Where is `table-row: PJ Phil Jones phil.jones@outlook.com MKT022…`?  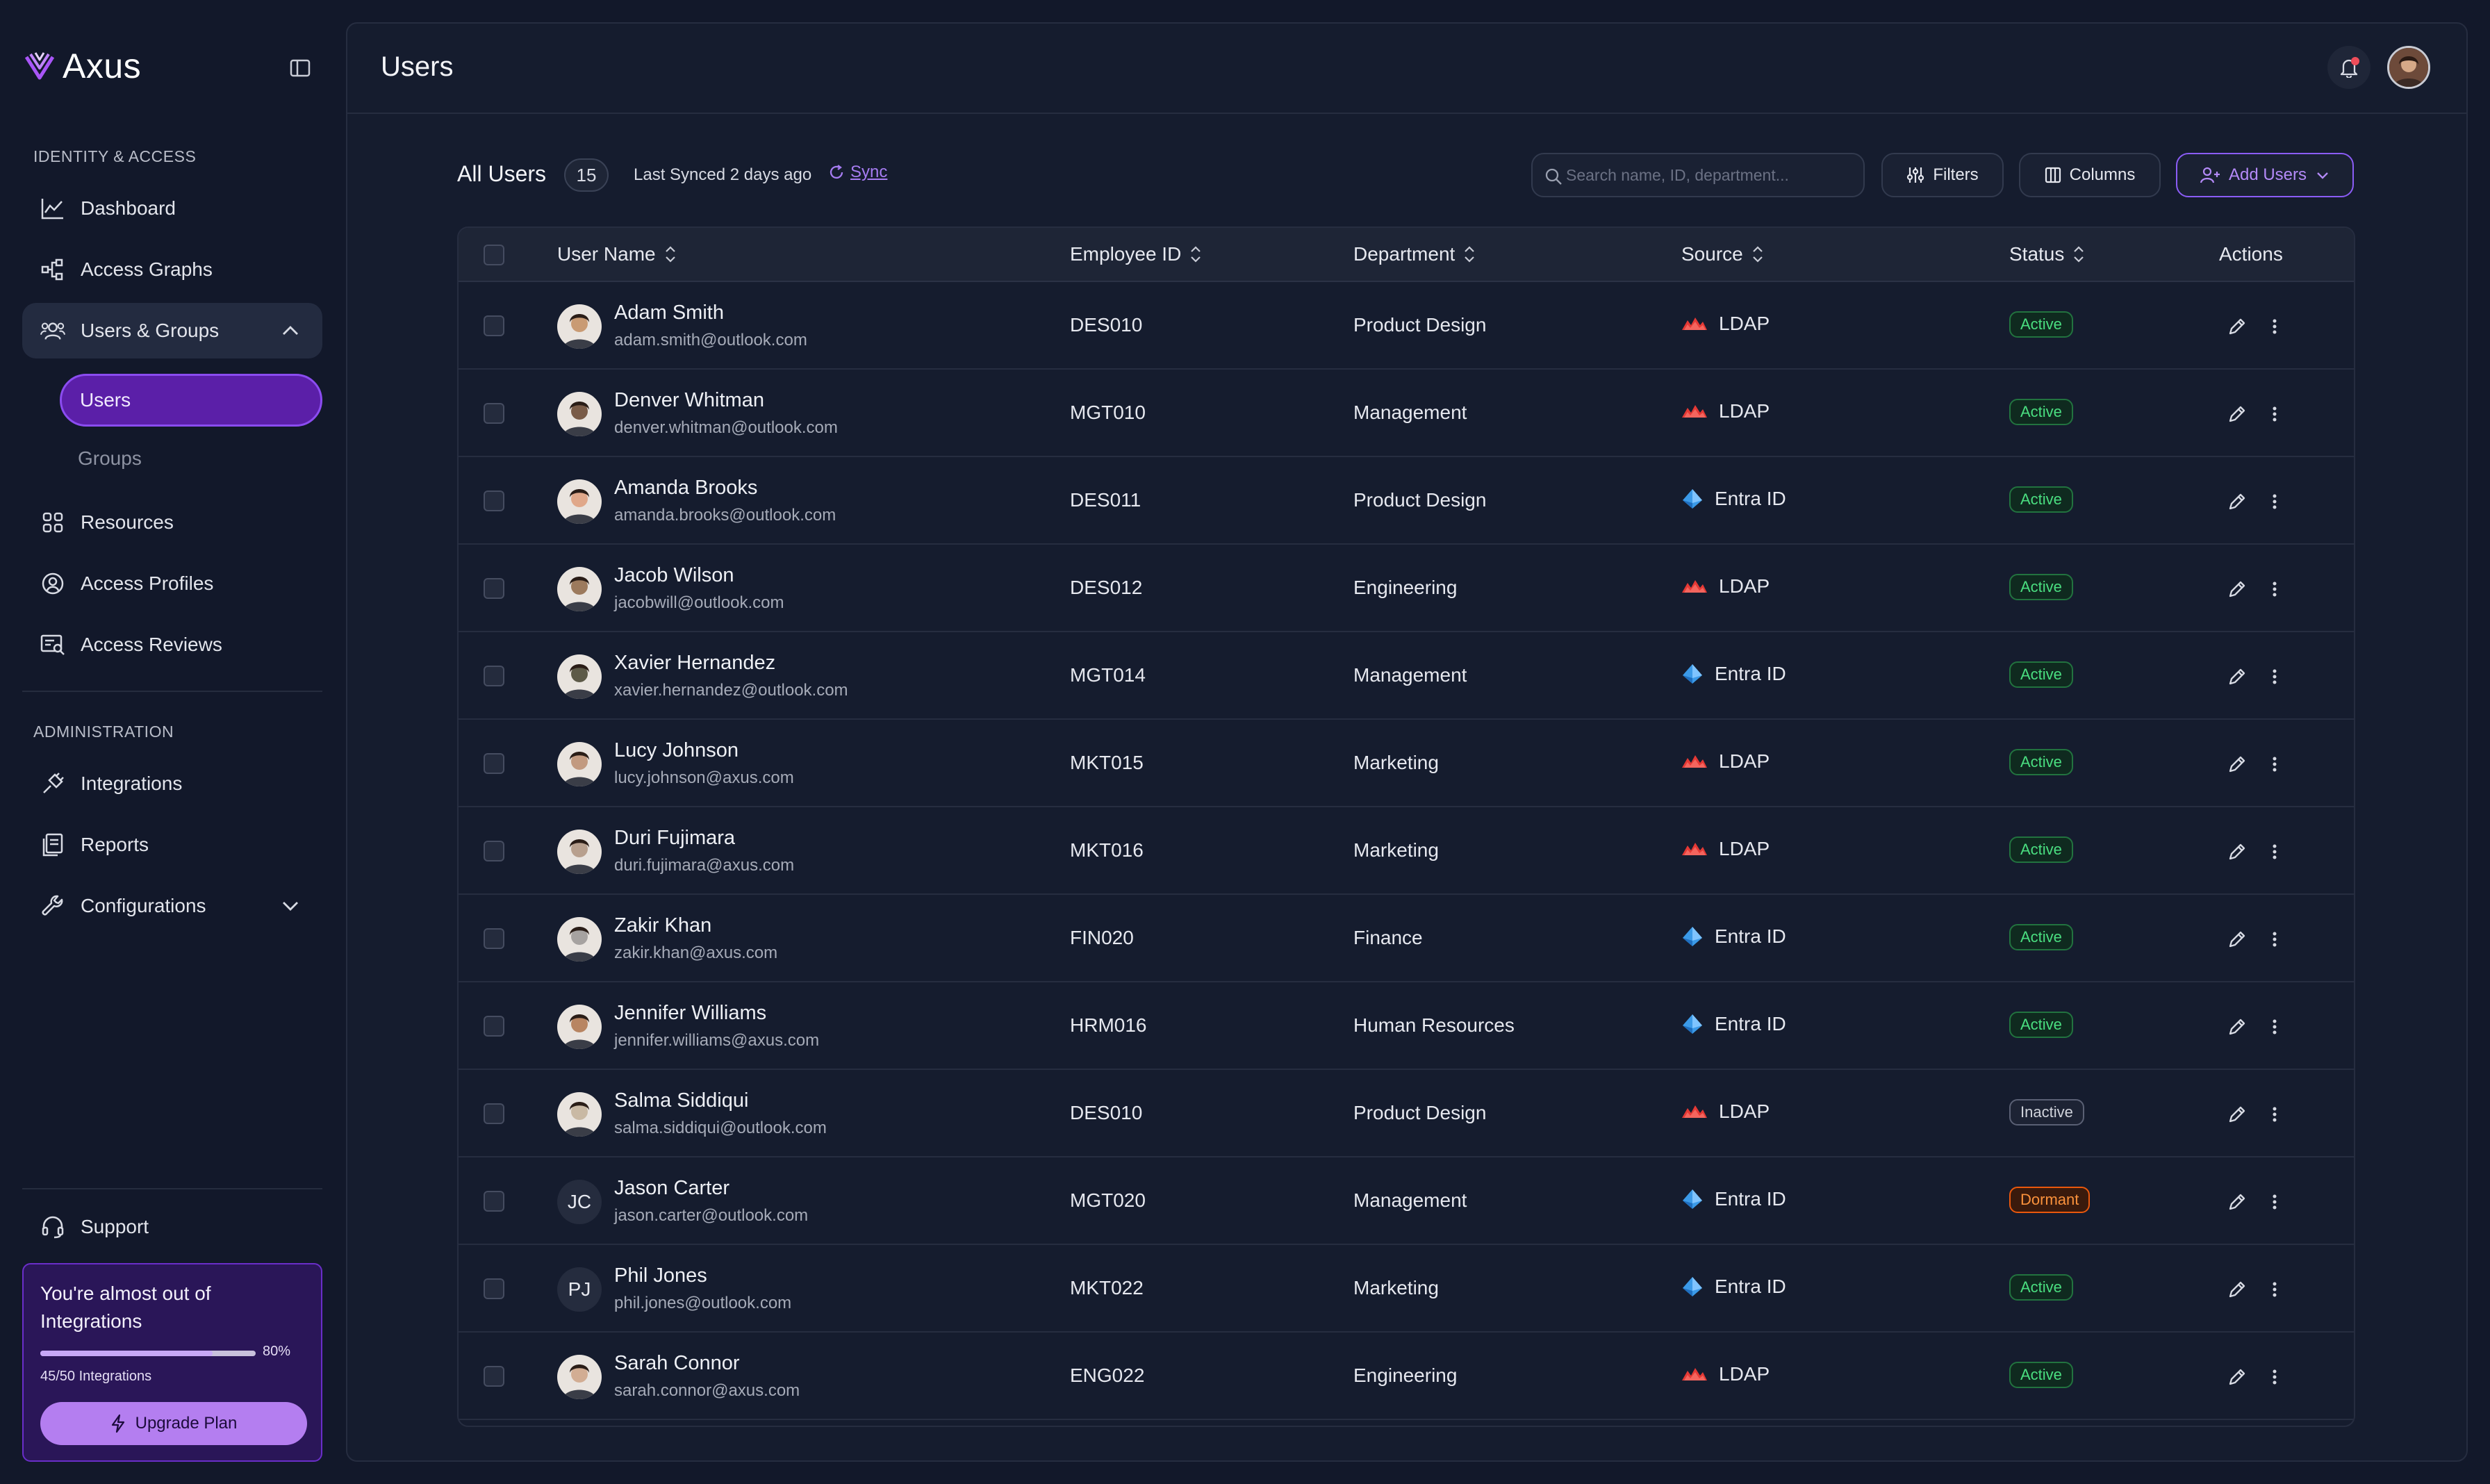
table-row: PJ Phil Jones phil.jones@outlook.com MKT022… is located at coordinates (1406, 1289).